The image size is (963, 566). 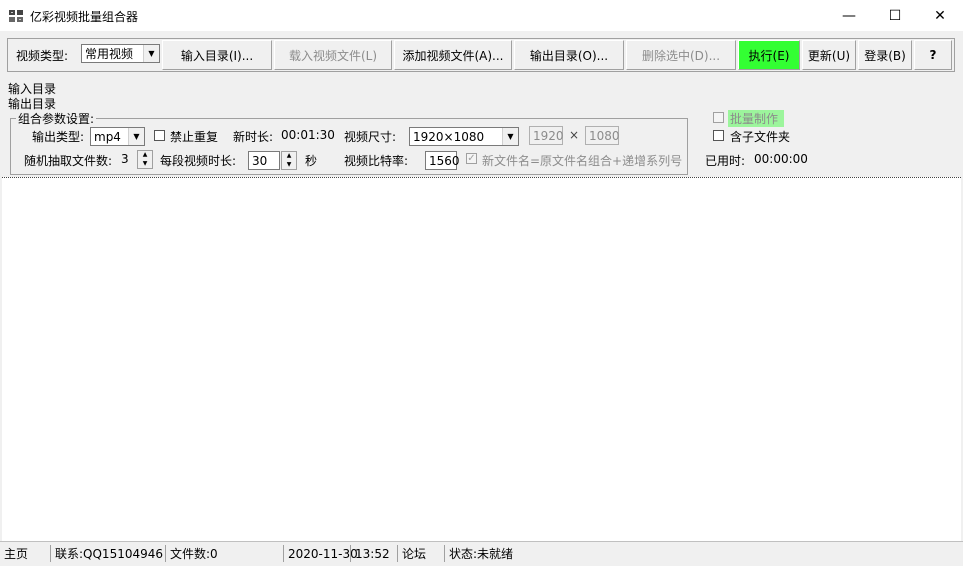 What do you see at coordinates (42, 56) in the screenshot?
I see `video-type-label: 视频类型:` at bounding box center [42, 56].